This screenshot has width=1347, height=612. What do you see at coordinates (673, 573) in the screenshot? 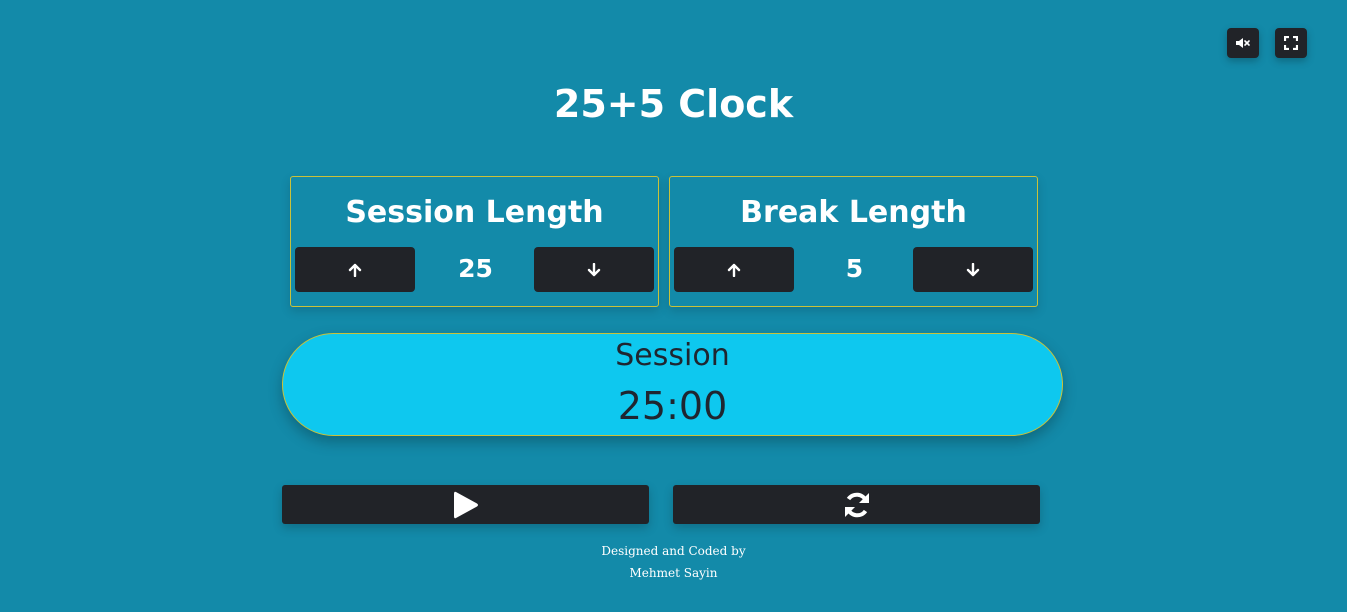
I see `footer-author: Mehmet Sayin` at bounding box center [673, 573].